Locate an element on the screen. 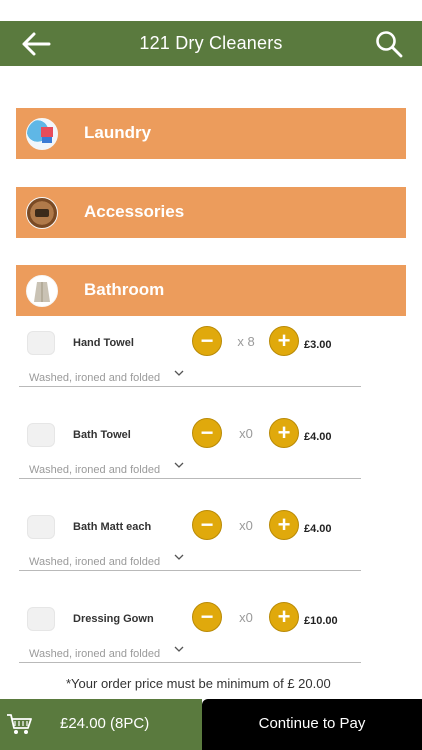 This screenshot has height=750, width=422. item-price: £10.00 is located at coordinates (321, 621).